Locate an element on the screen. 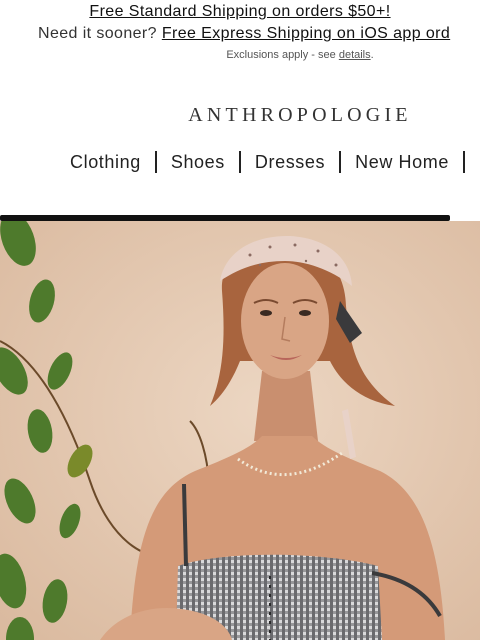  neck is located at coordinates (286, 406).